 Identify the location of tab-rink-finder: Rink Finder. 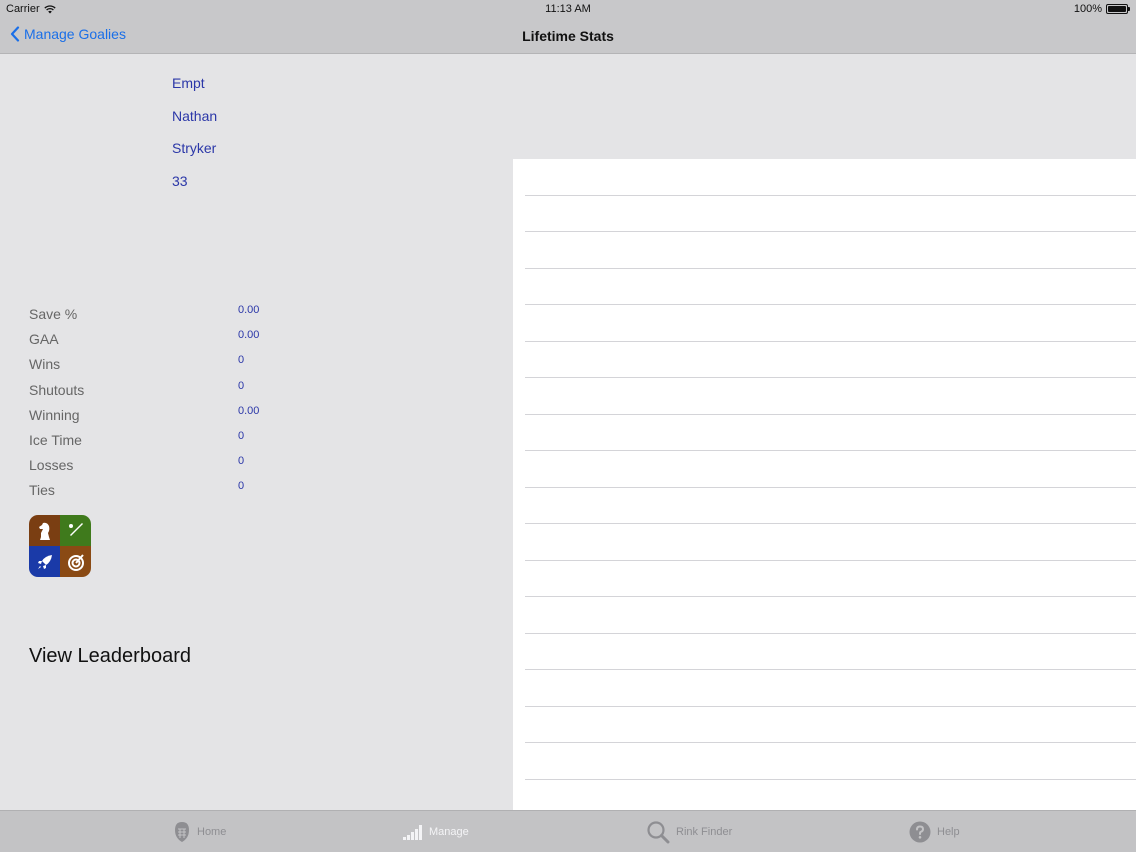
(689, 831).